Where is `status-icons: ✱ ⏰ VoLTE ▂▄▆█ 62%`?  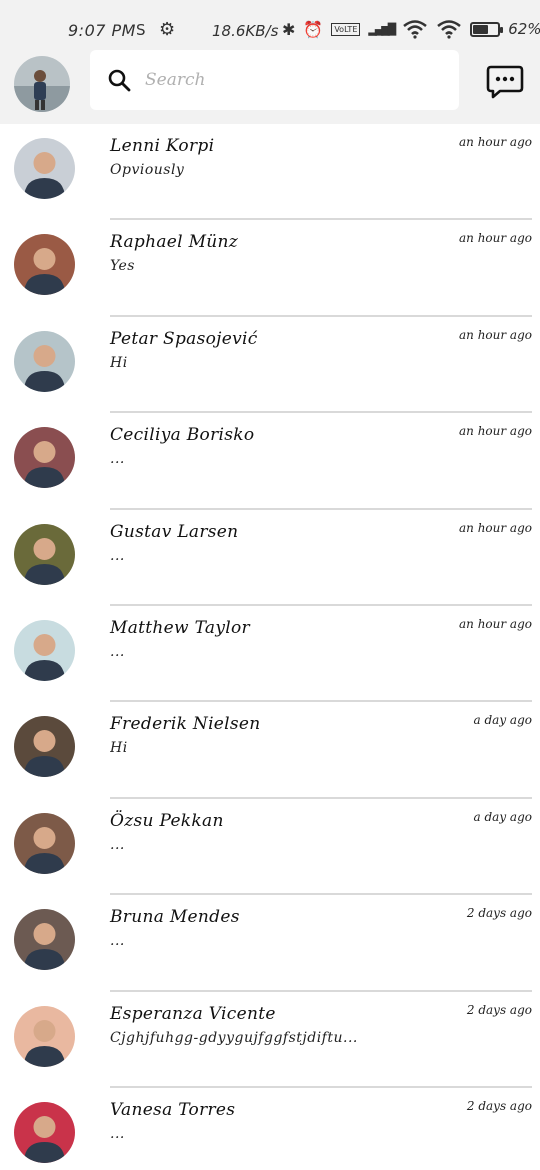
status-icons: ✱ ⏰ VoLTE ▂▄▆█ 62% is located at coordinates (411, 29).